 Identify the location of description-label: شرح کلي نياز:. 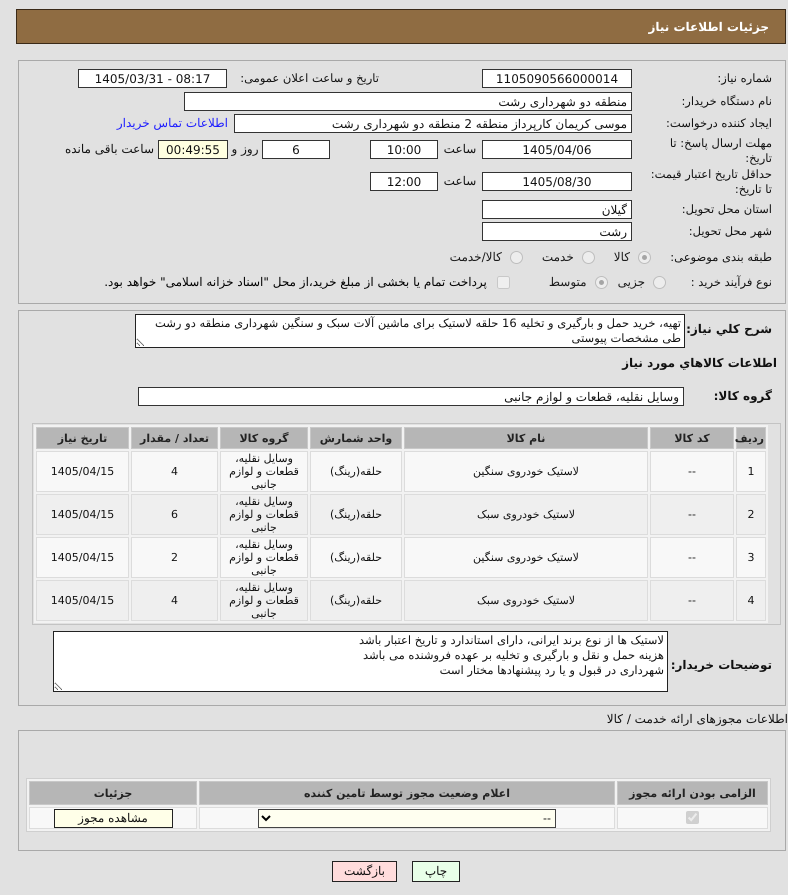
(729, 329).